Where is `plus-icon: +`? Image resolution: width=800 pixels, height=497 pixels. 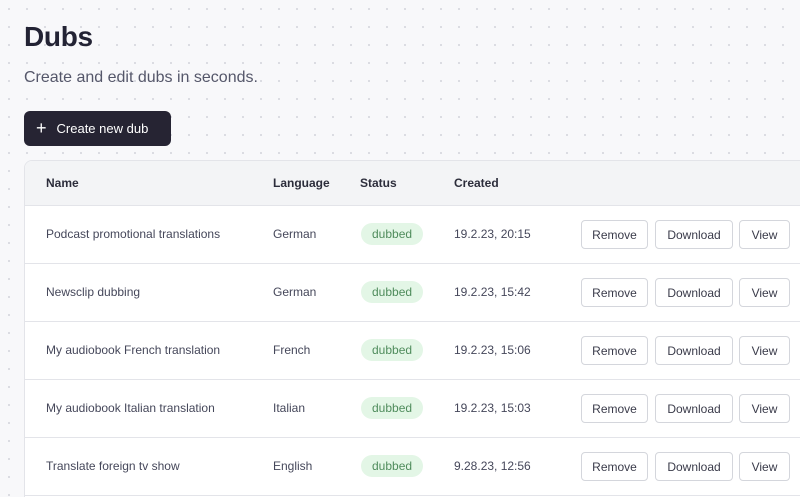
plus-icon: + is located at coordinates (41, 127).